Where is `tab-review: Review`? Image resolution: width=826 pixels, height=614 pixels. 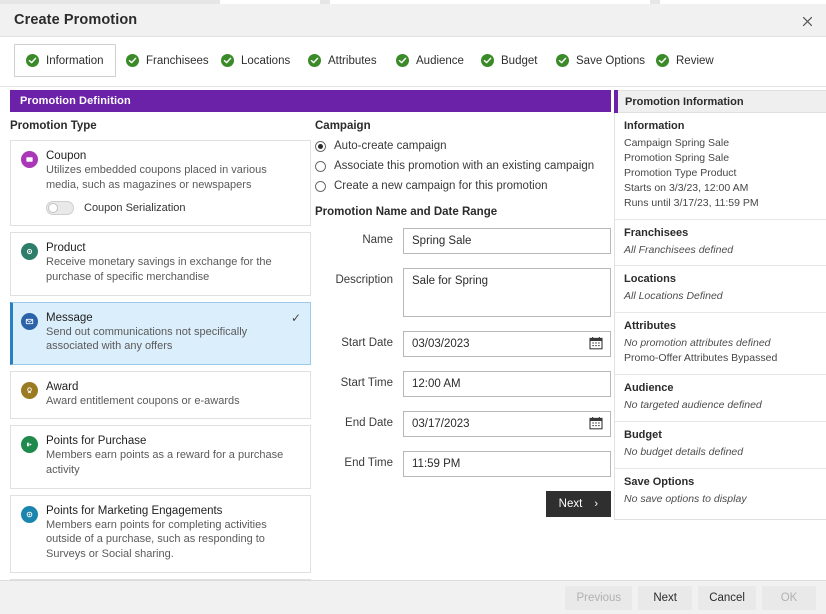
tab-review: Review is located at coordinates (685, 60).